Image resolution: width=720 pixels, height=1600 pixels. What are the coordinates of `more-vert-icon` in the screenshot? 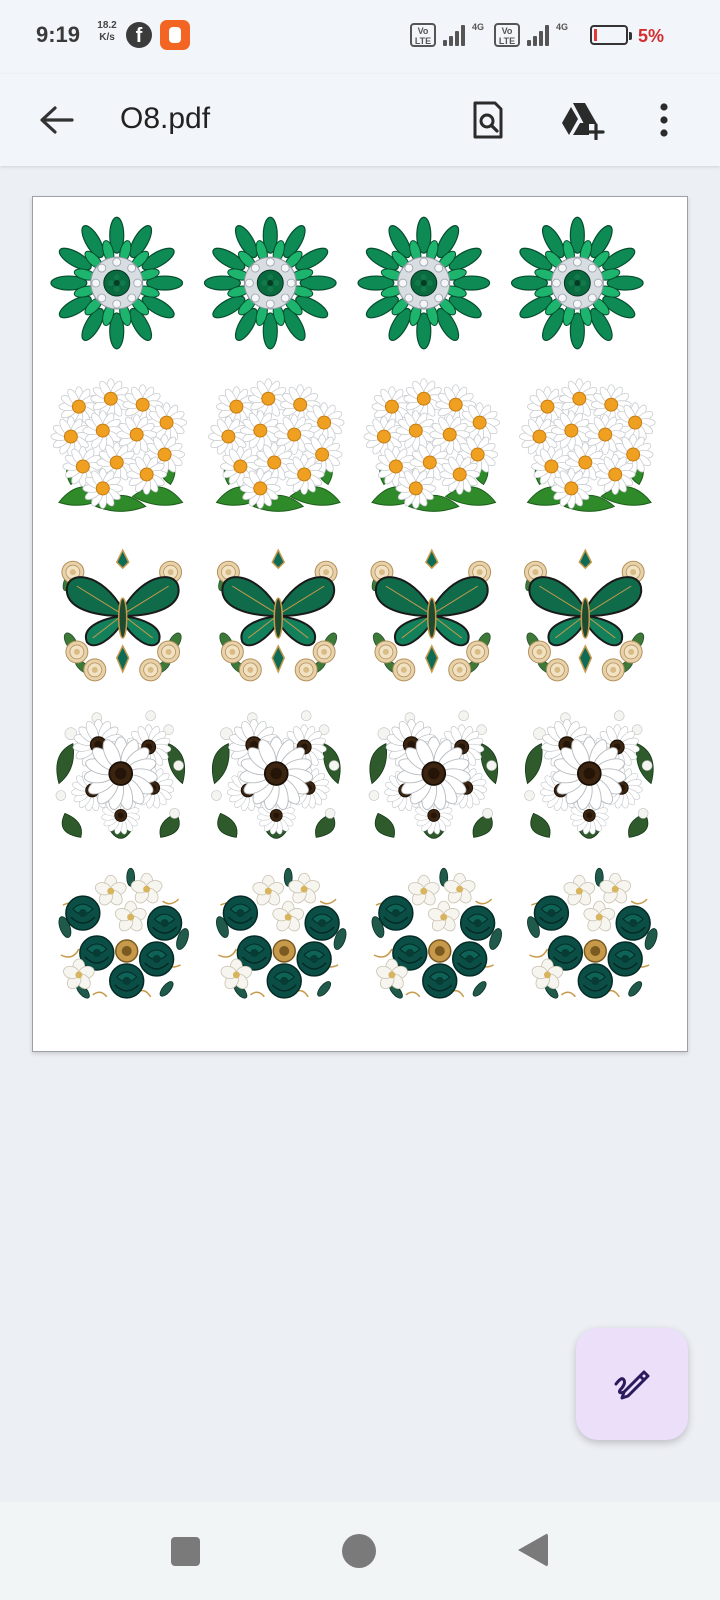 It's located at (664, 120).